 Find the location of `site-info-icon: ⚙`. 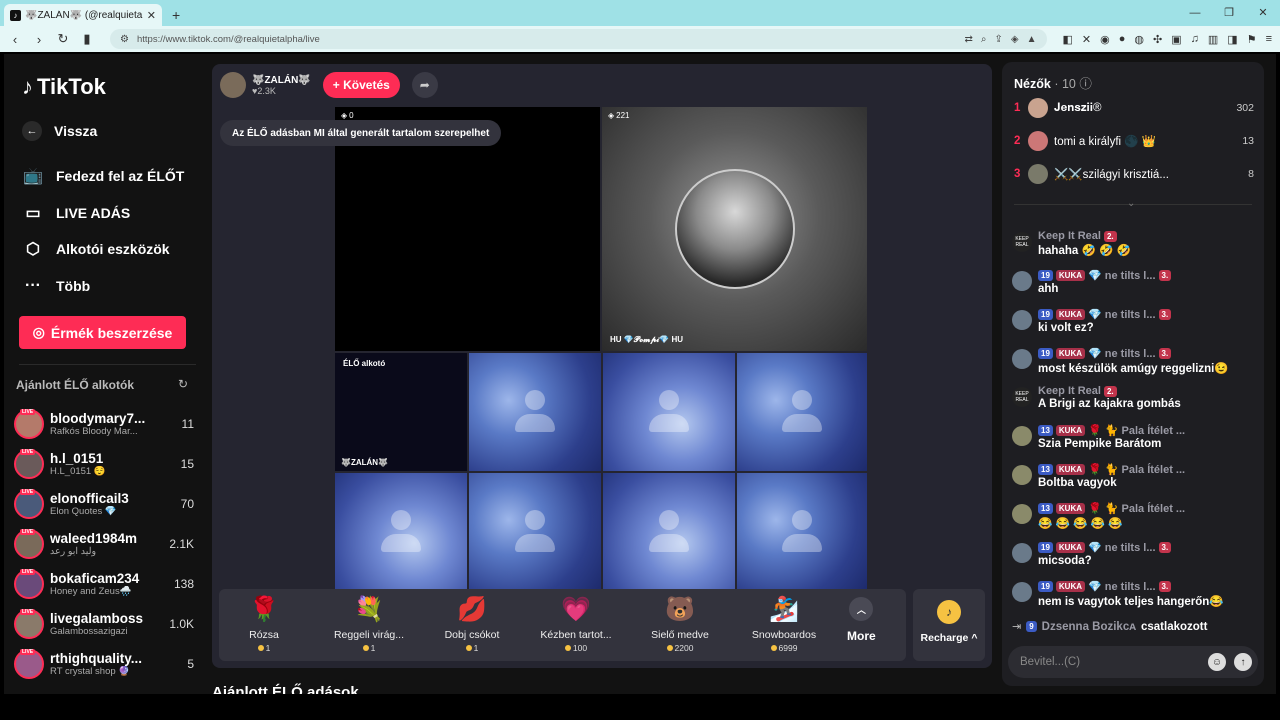

site-info-icon: ⚙ is located at coordinates (124, 39).